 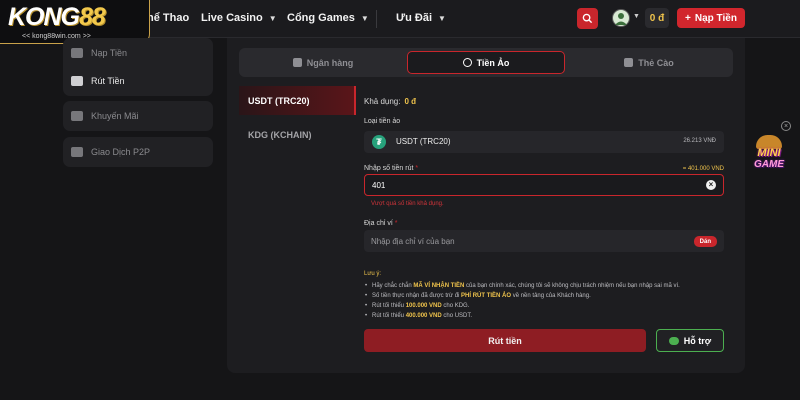 I want to click on sidebar-item-label: Rút Tiền, so click(x=108, y=81).